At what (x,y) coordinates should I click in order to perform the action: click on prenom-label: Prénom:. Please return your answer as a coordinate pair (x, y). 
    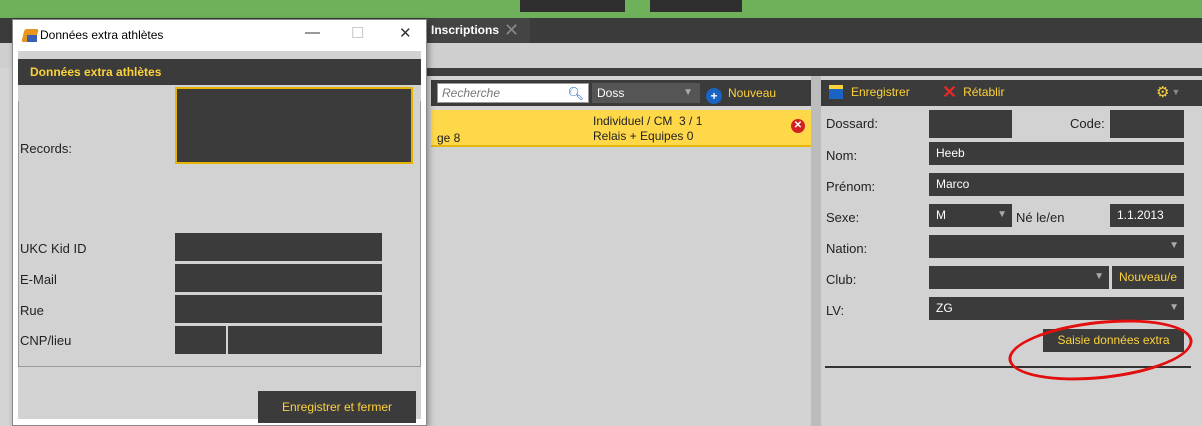
    Looking at the image, I should click on (851, 186).